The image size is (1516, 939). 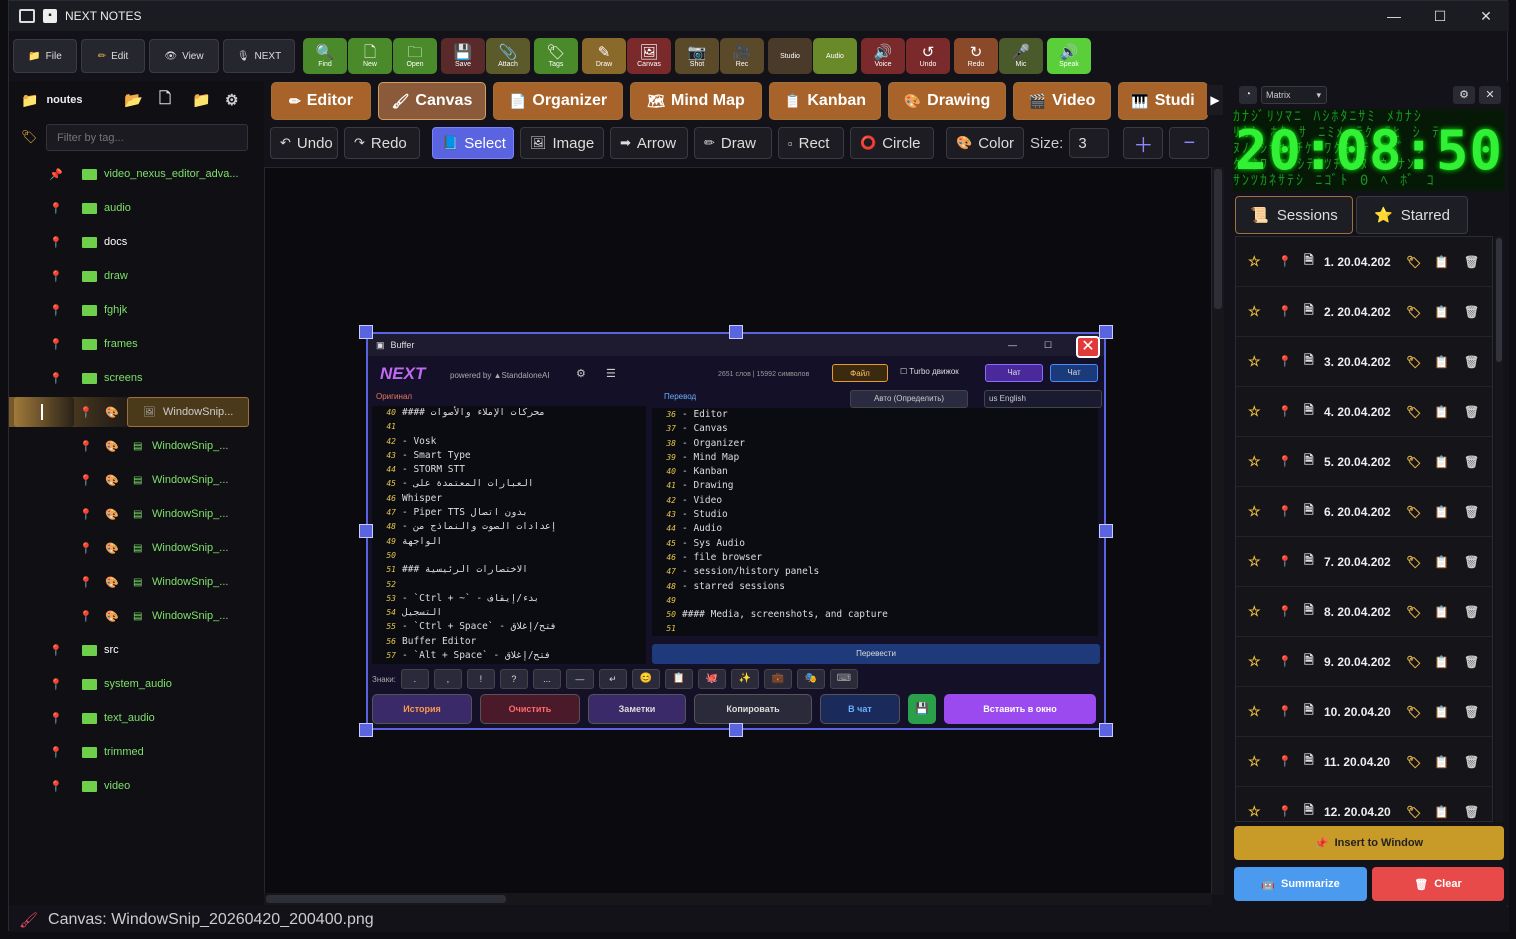 I want to click on menu-view: 👁 View, so click(x=184, y=56).